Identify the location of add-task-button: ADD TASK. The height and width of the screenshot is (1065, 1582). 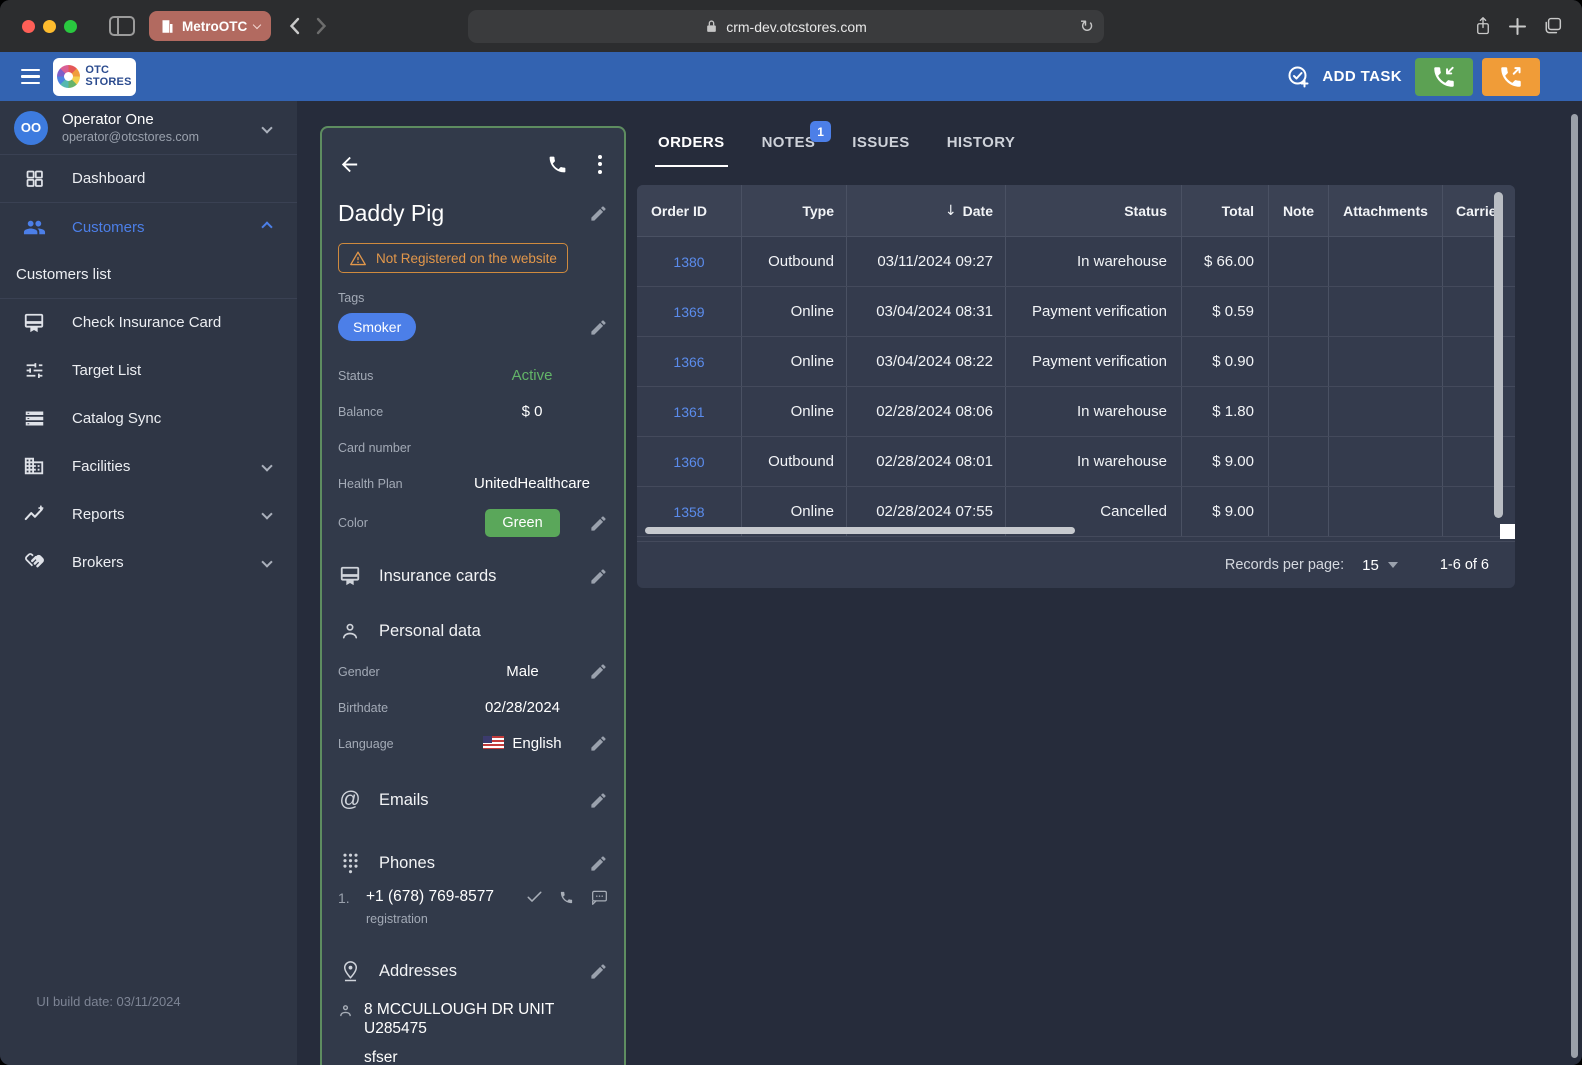
(1344, 77).